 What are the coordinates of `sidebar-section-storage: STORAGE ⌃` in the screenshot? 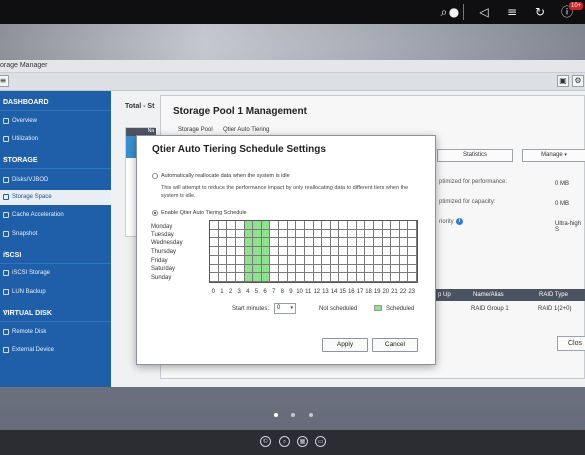 It's located at (55, 161).